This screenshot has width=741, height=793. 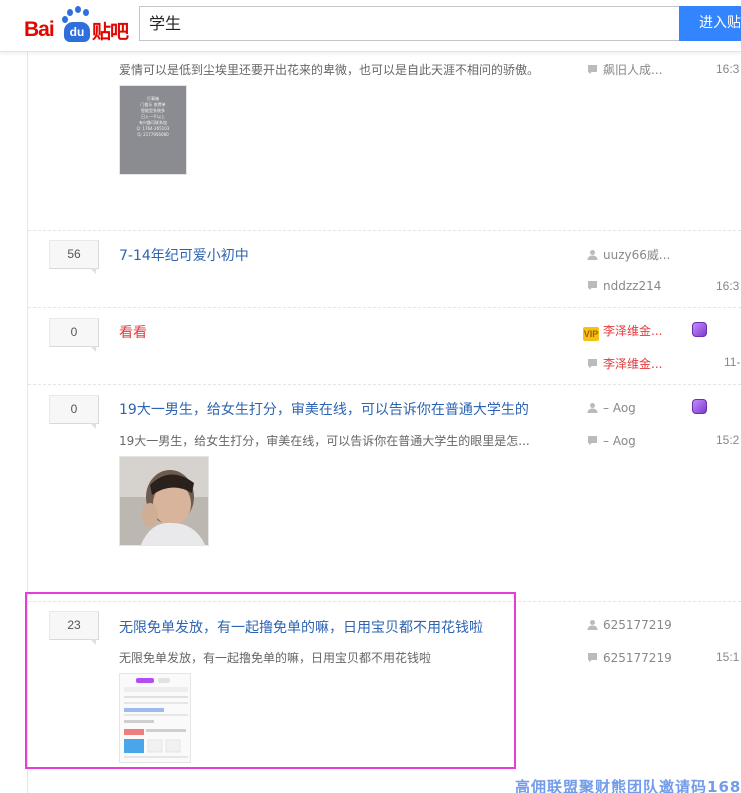 I want to click on enter-tieba-button: 进入贴吧, so click(x=710, y=23).